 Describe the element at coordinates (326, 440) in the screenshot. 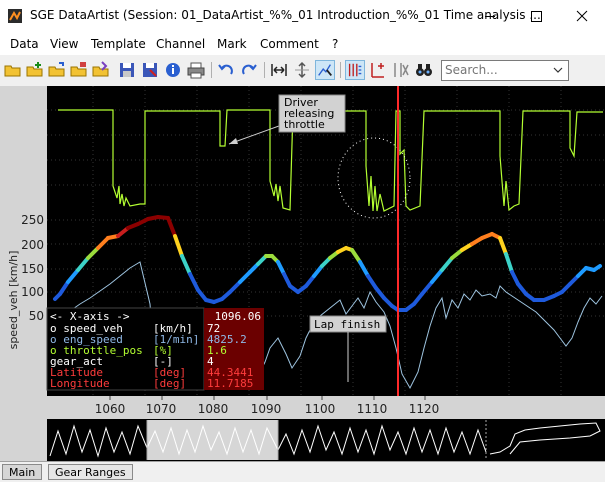

I see `overview-strip` at that location.